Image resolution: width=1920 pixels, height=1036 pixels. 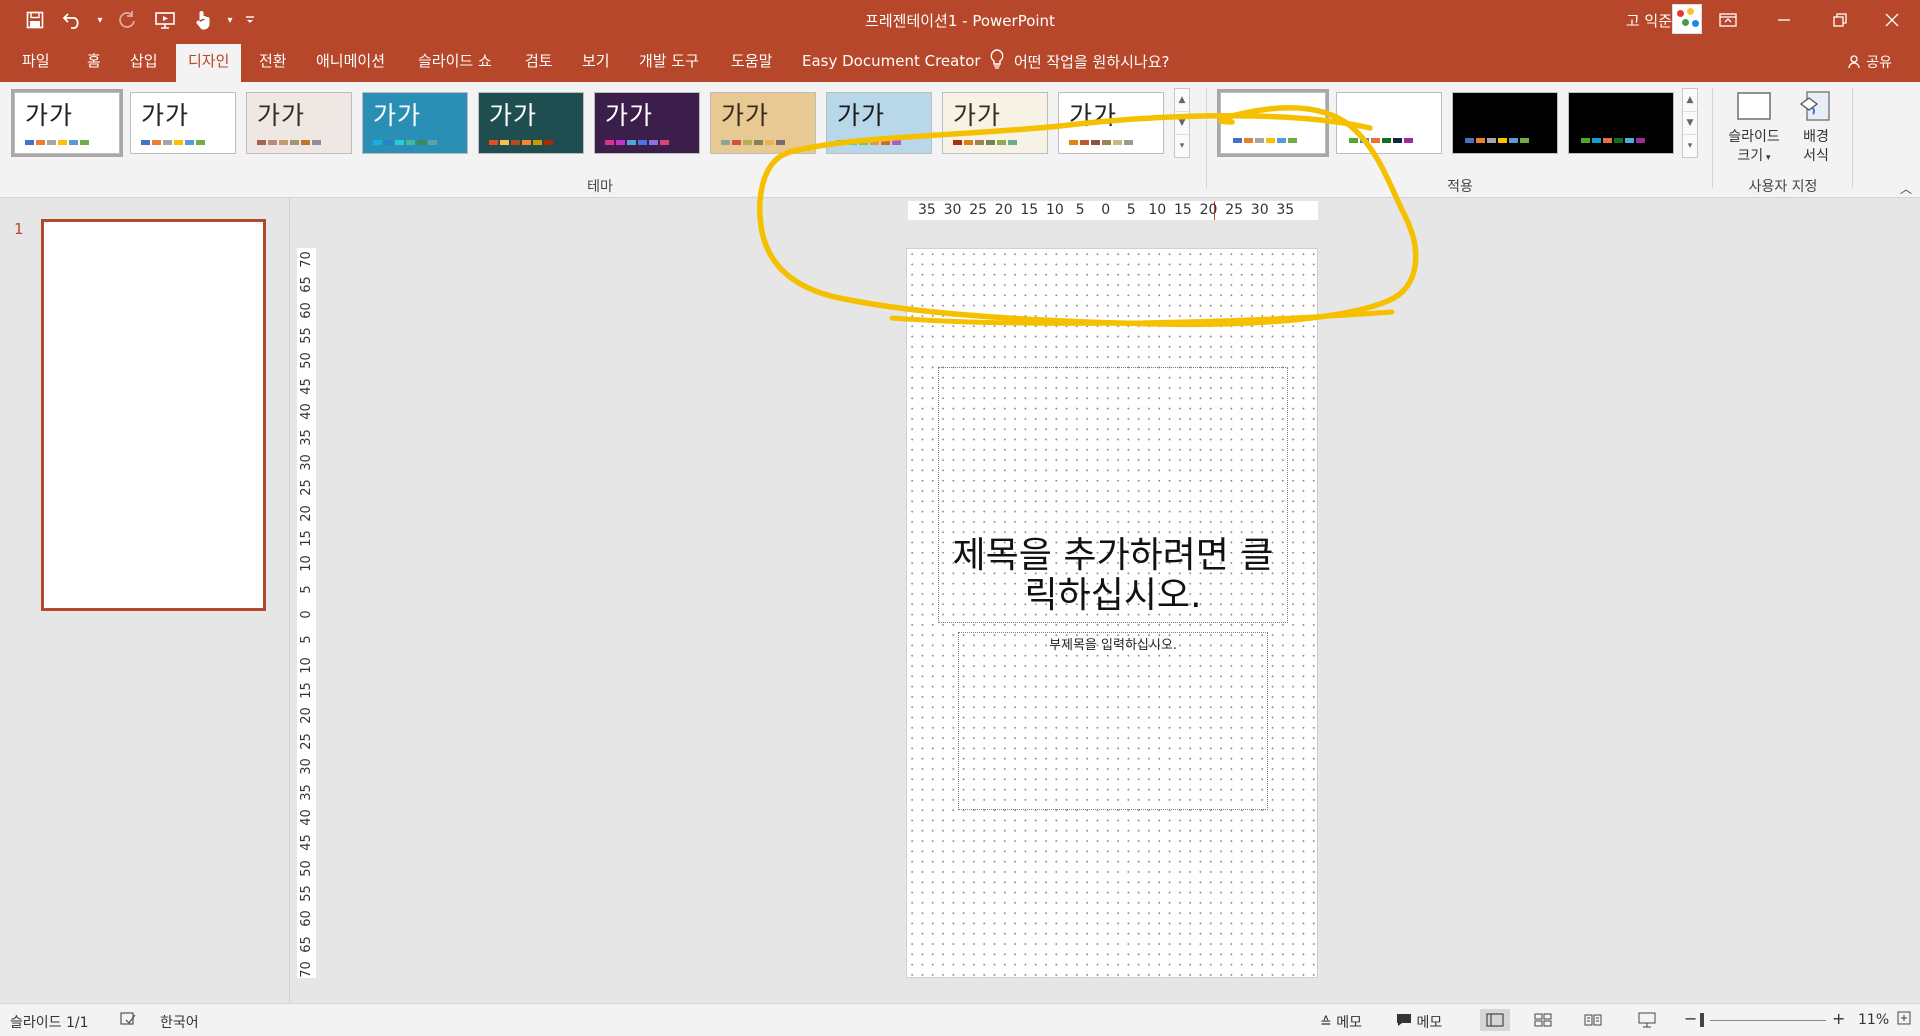 What do you see at coordinates (1080, 61) in the screenshot?
I see `tell-me-search: 어떤 작업을 원하시나요?` at bounding box center [1080, 61].